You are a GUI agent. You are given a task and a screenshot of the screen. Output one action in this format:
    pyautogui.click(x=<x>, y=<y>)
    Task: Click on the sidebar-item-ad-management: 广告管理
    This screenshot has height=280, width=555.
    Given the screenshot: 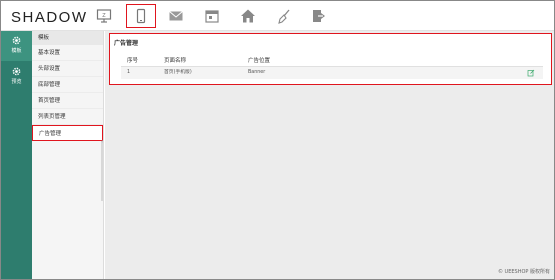 What is the action you would take?
    pyautogui.click(x=67, y=133)
    